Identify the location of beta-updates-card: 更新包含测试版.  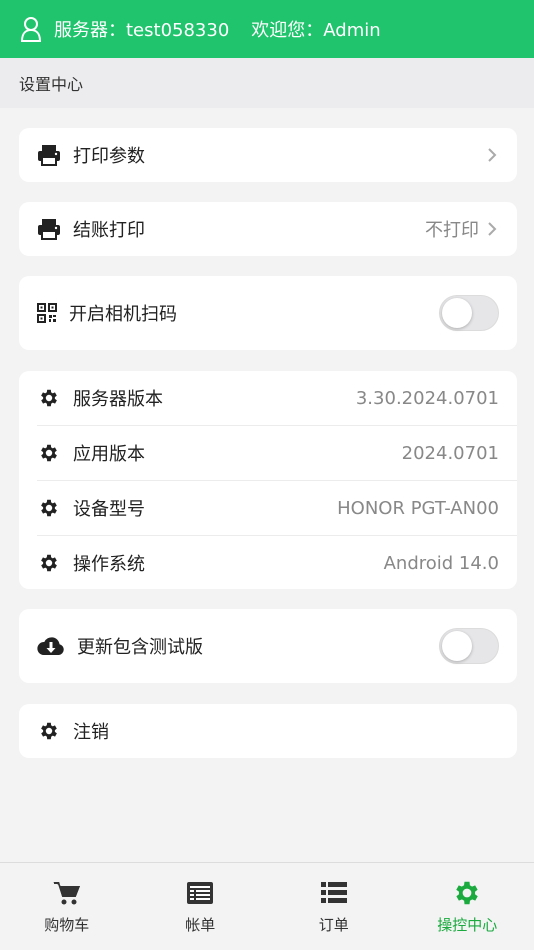
(268, 646).